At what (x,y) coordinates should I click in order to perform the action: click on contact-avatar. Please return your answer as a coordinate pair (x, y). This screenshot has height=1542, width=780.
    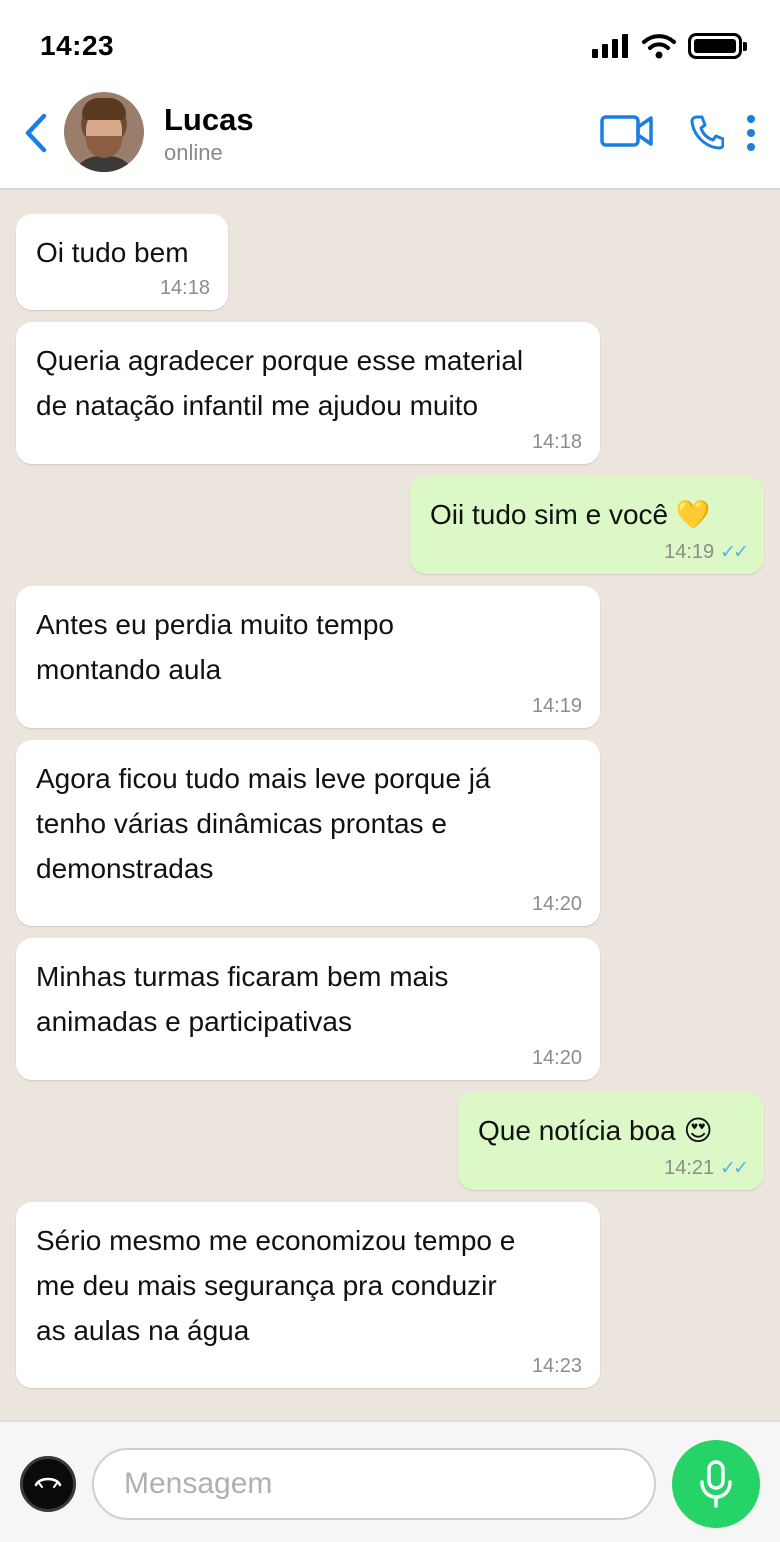
    Looking at the image, I should click on (104, 132).